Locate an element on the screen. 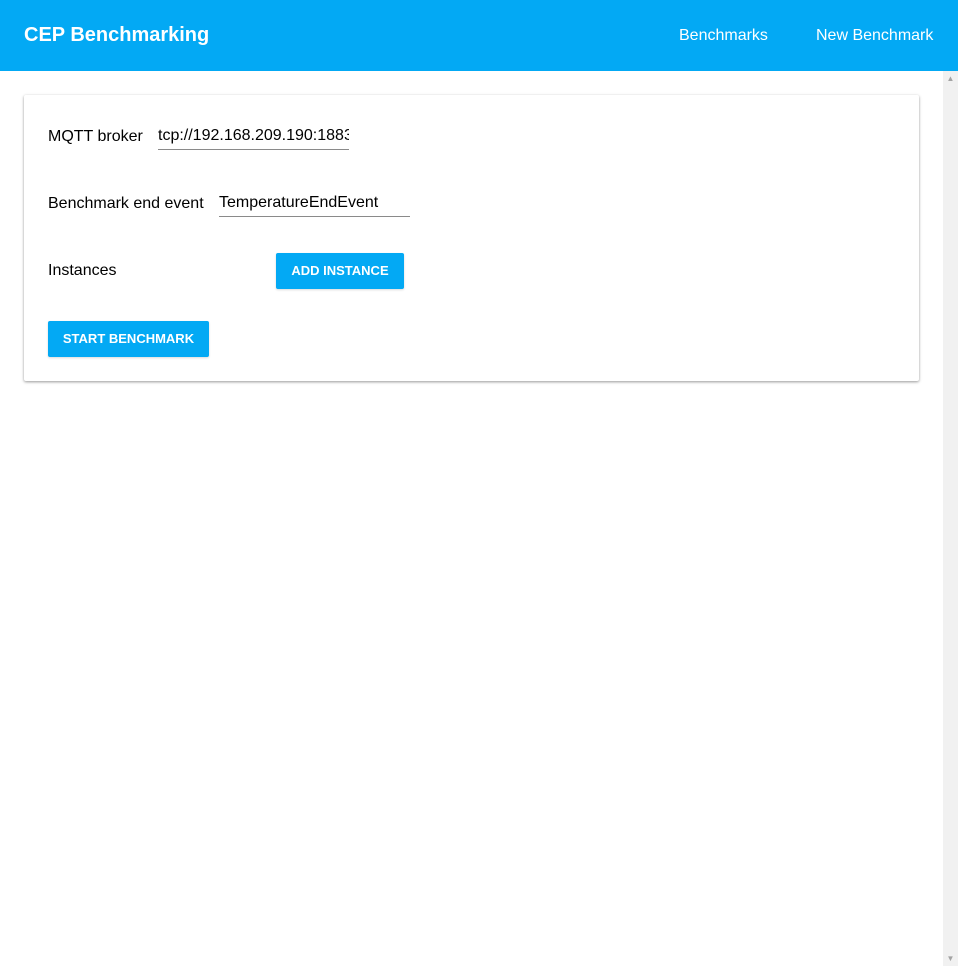 This screenshot has height=966, width=958. mqtt-broker-input is located at coordinates (253, 136).